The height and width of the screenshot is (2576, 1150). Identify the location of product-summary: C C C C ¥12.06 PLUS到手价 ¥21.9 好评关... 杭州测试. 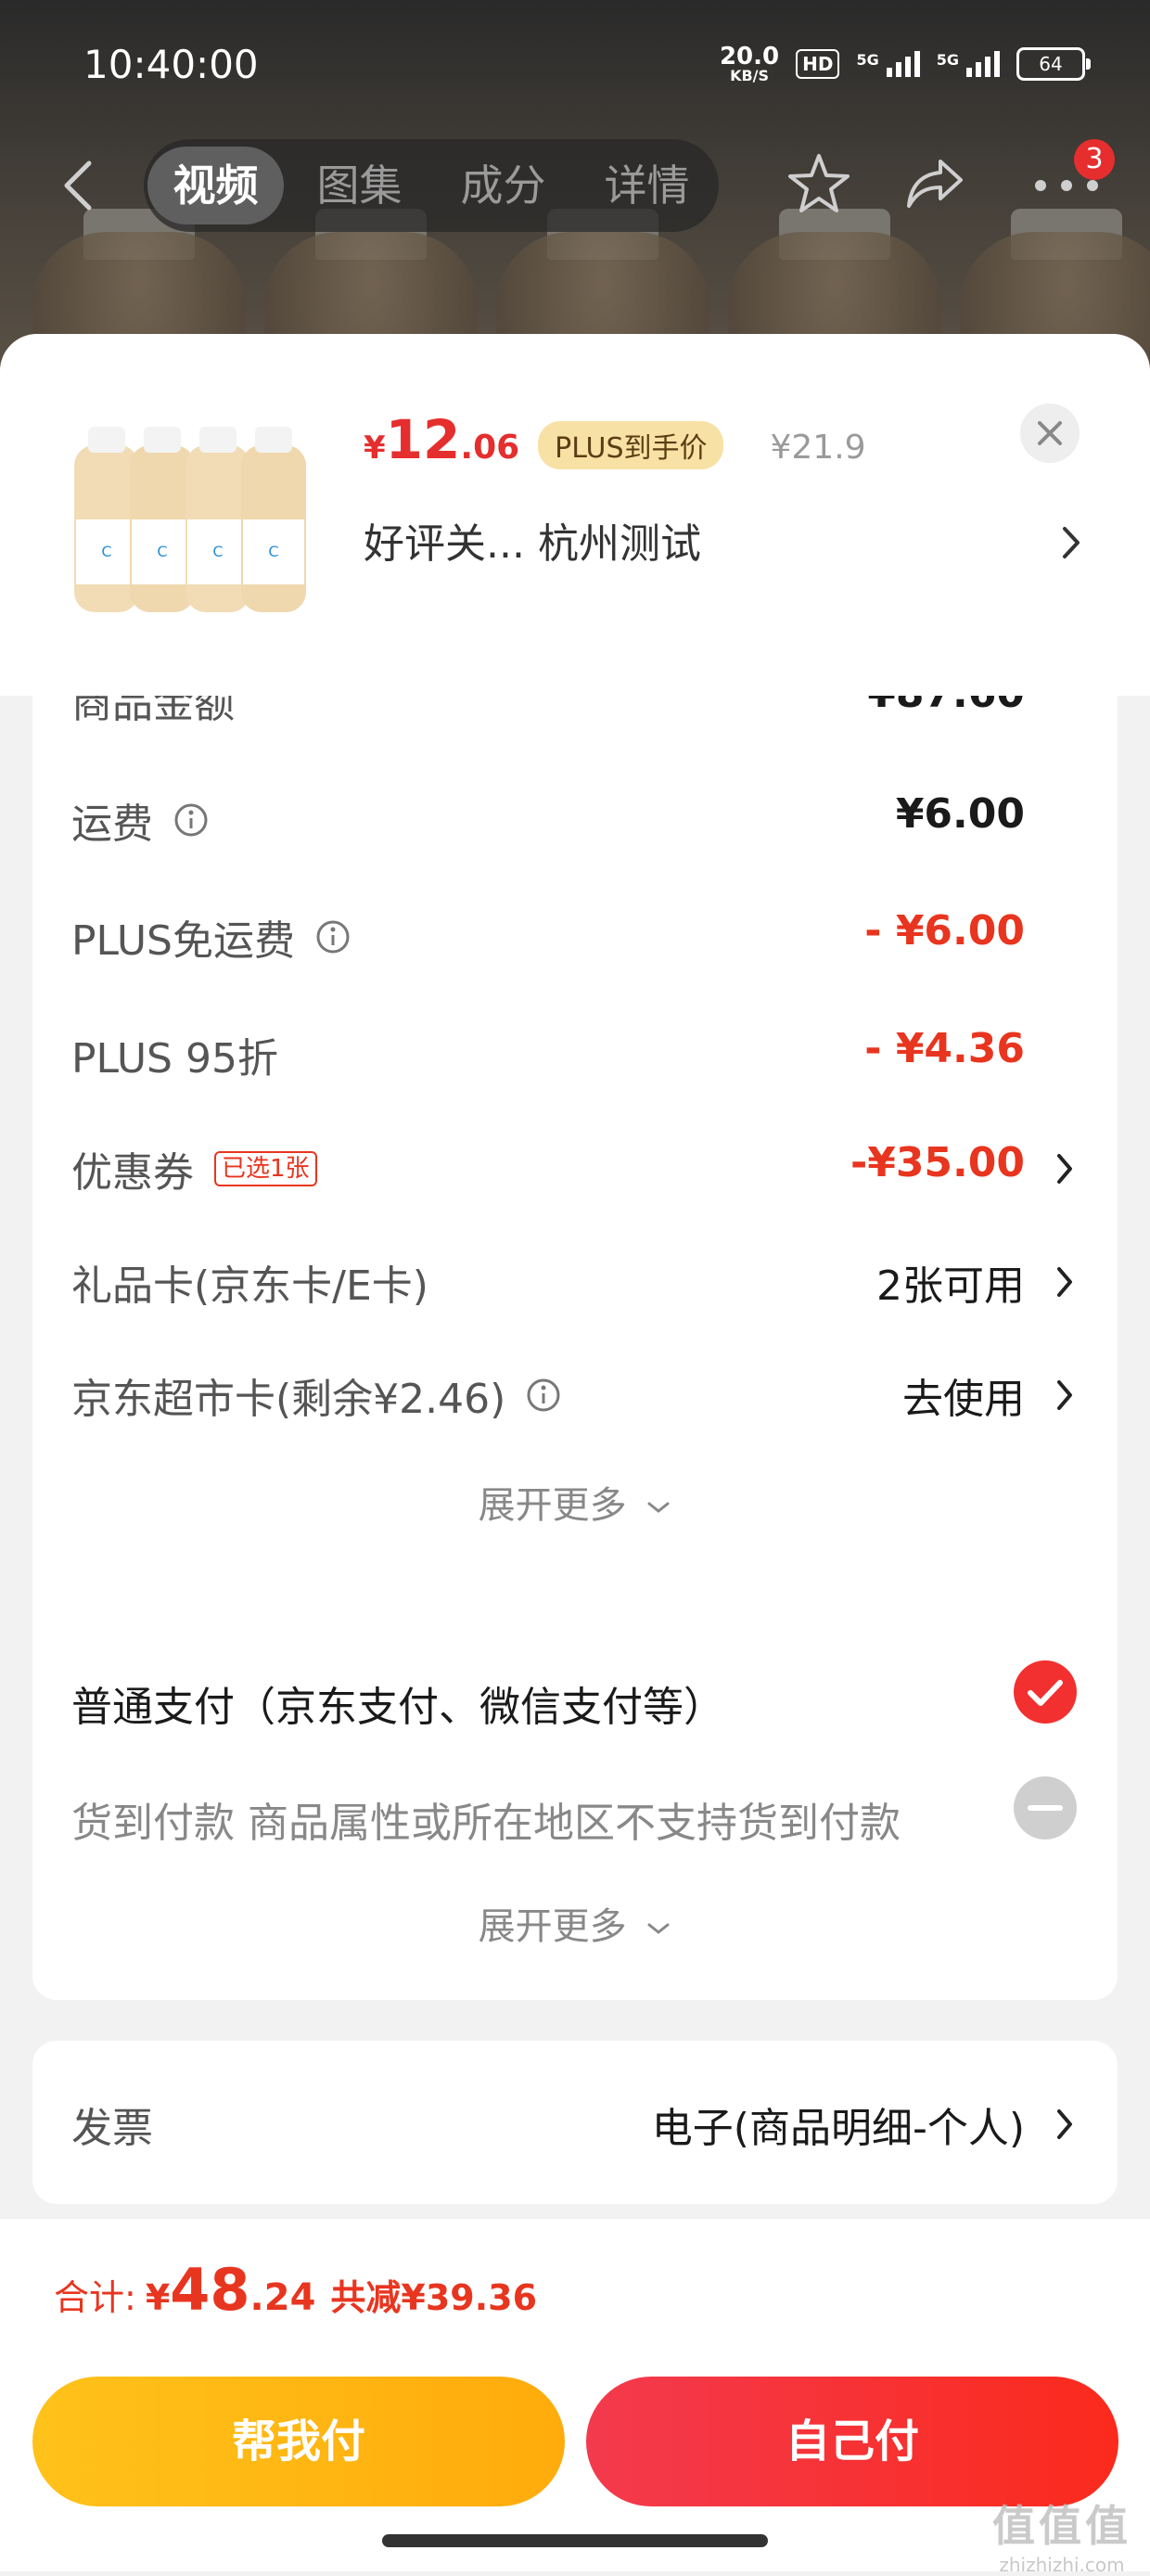
(575, 515).